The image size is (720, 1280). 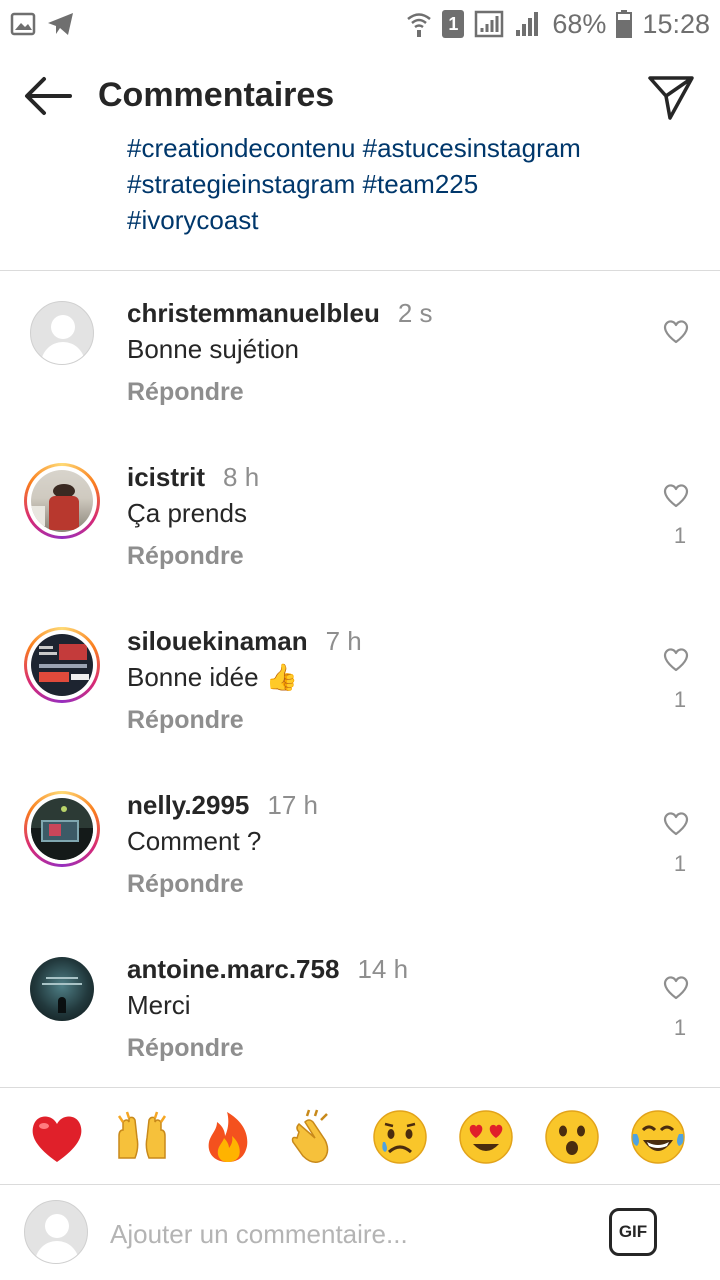 I want to click on comment-text: Bonne sujétion, so click(x=213, y=349).